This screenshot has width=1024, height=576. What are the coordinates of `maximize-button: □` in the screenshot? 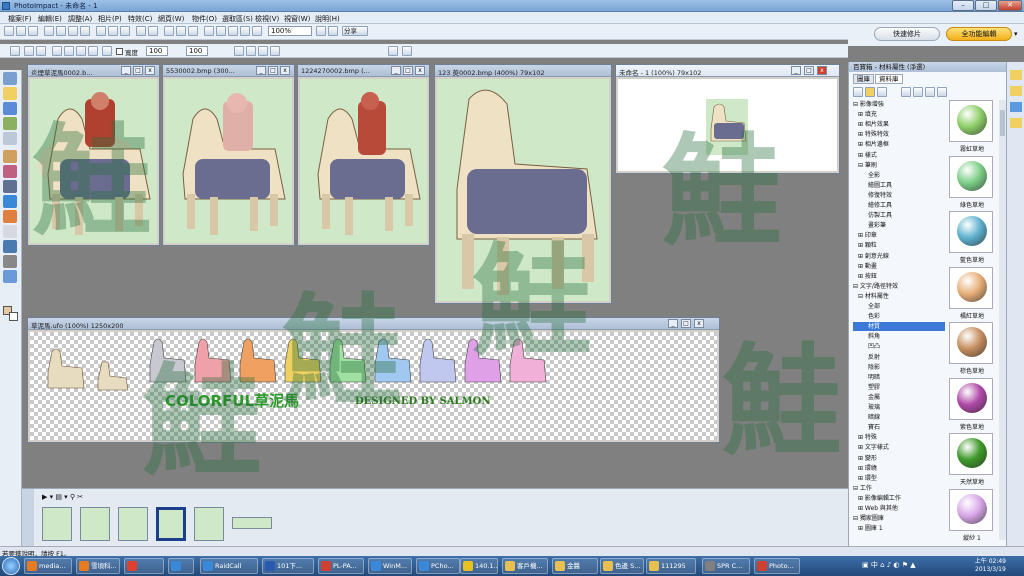 It's located at (986, 5).